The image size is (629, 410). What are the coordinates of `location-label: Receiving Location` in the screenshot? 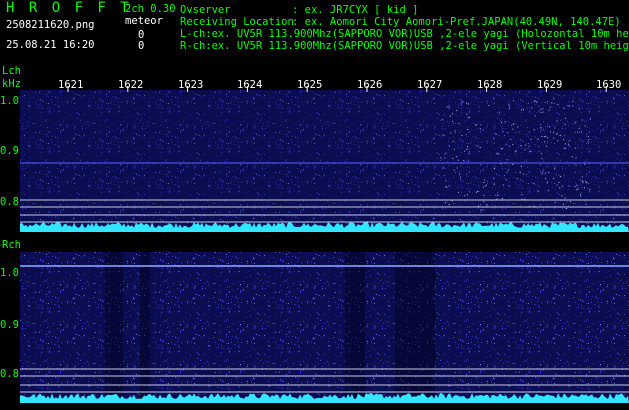 It's located at (237, 22).